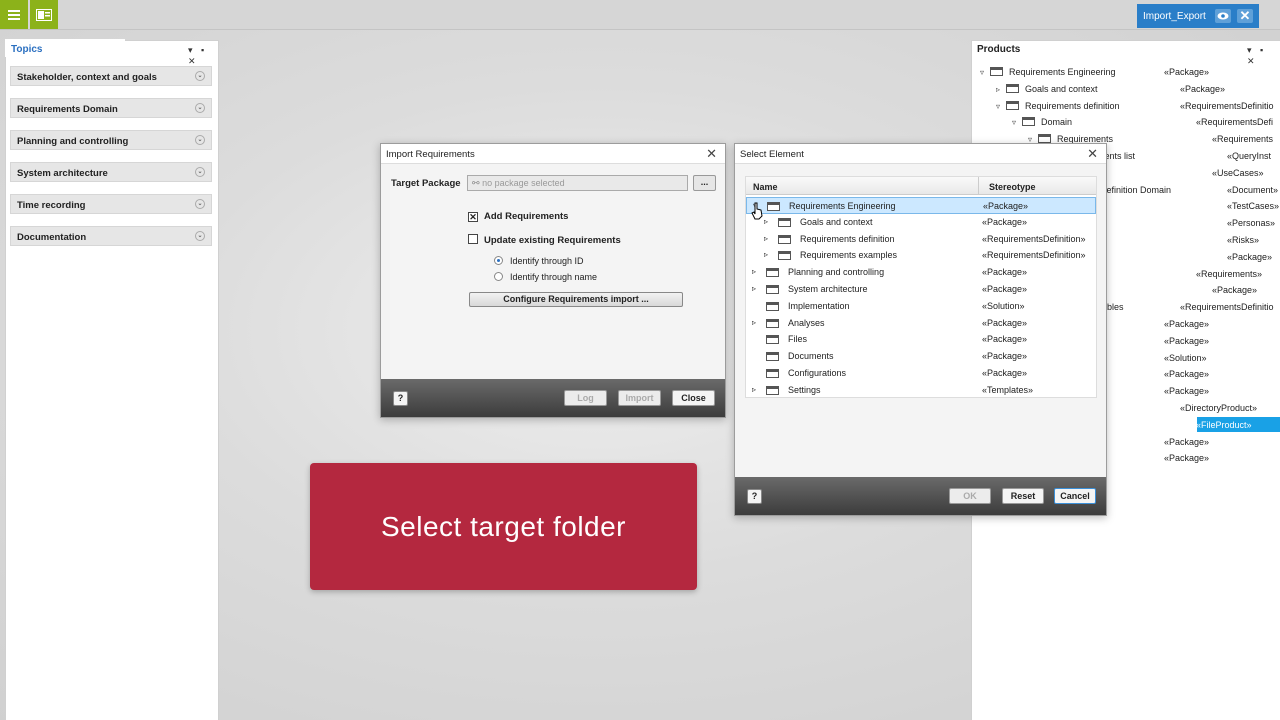 The image size is (1280, 720). Describe the element at coordinates (1227, 105) in the screenshot. I see `stereotype-label: «RequirementsDefinitio` at that location.